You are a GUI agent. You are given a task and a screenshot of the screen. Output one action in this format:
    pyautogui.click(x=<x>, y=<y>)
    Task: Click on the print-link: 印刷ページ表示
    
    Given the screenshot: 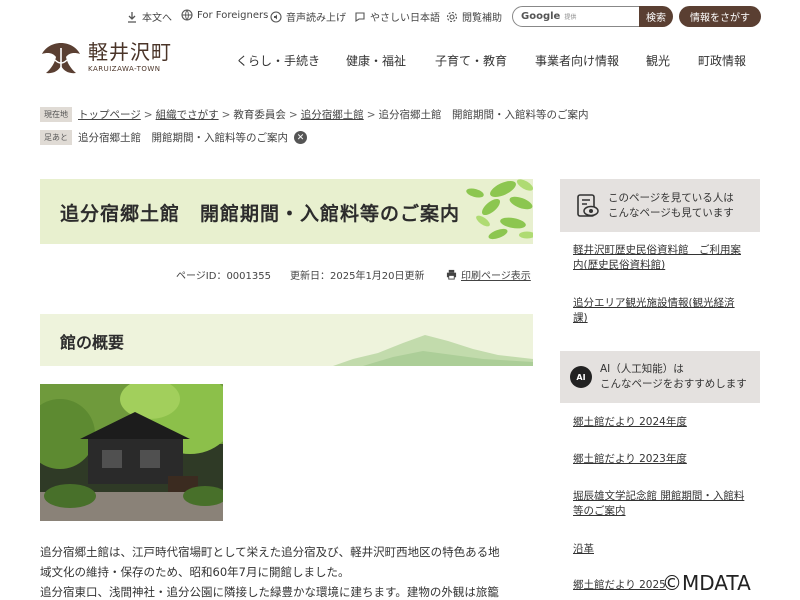 What is the action you would take?
    pyautogui.click(x=488, y=274)
    